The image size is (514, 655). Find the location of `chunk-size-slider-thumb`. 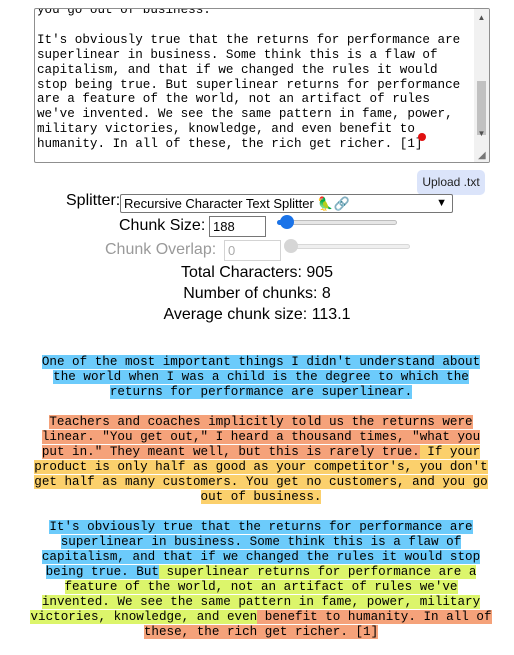

chunk-size-slider-thumb is located at coordinates (287, 222).